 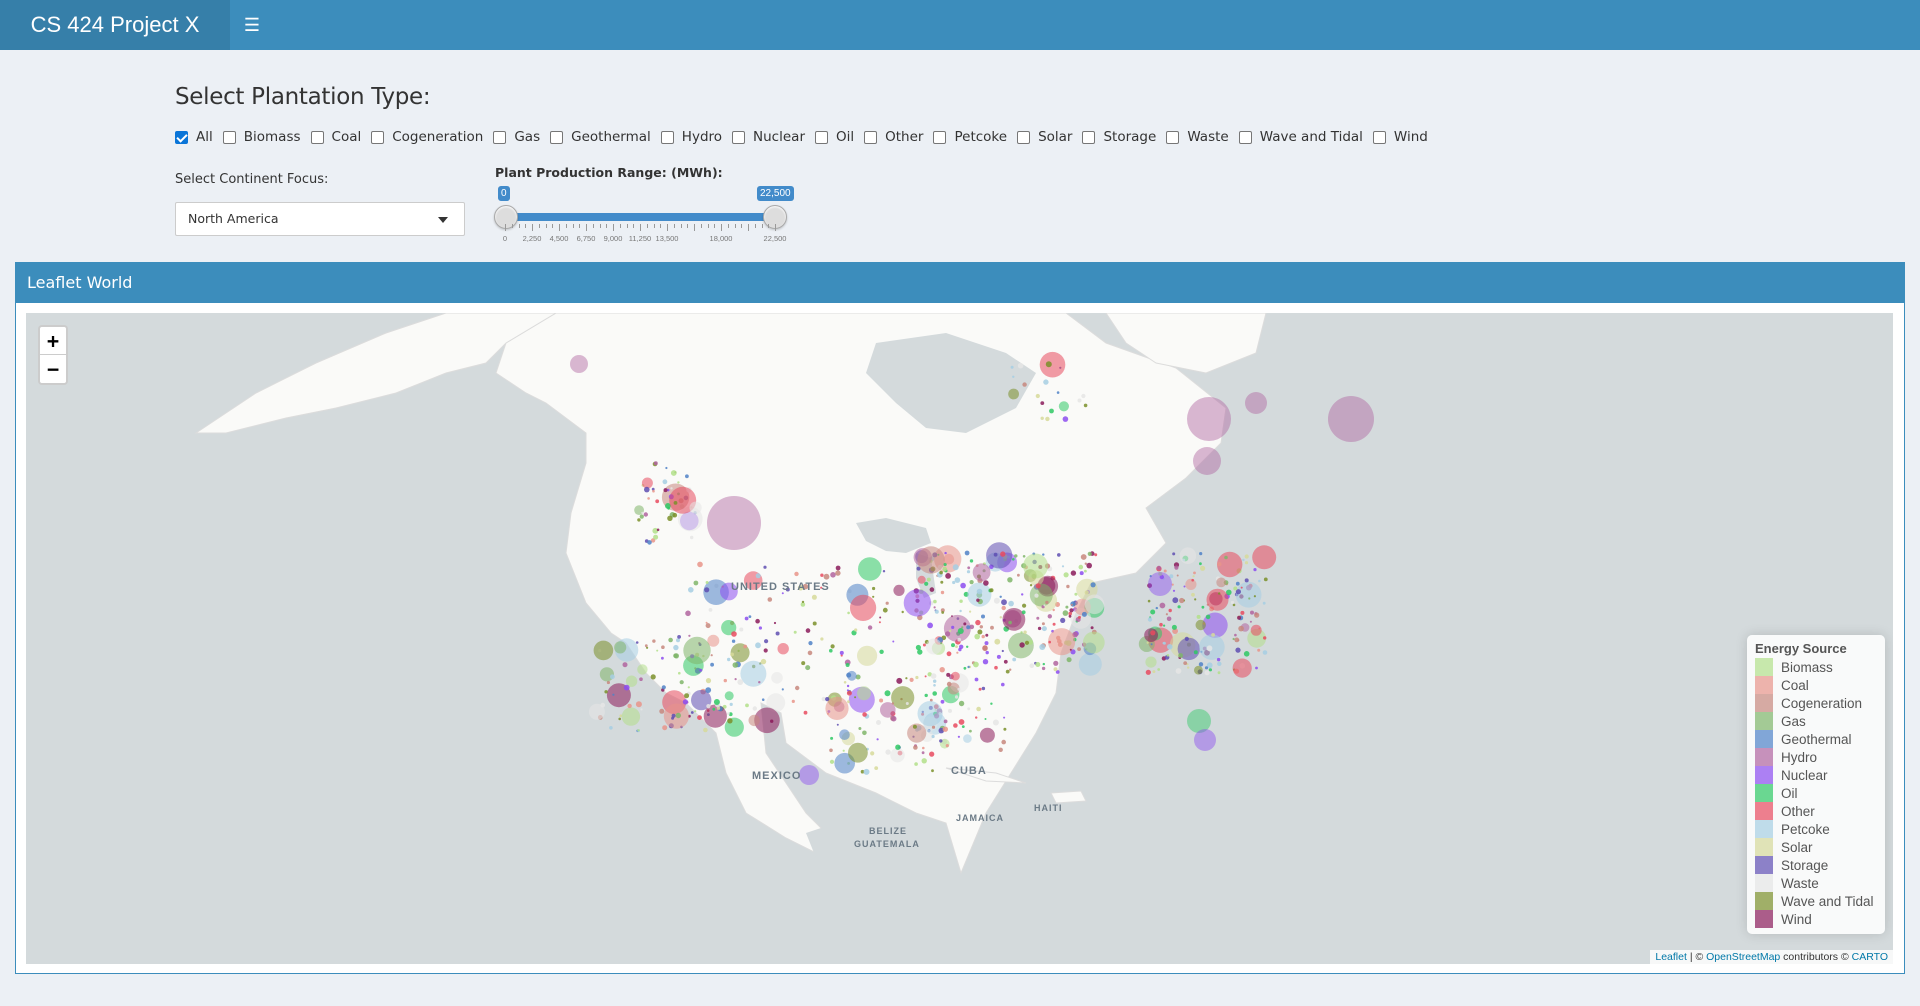 I want to click on type-option-geothermal: Geothermal, so click(x=600, y=137).